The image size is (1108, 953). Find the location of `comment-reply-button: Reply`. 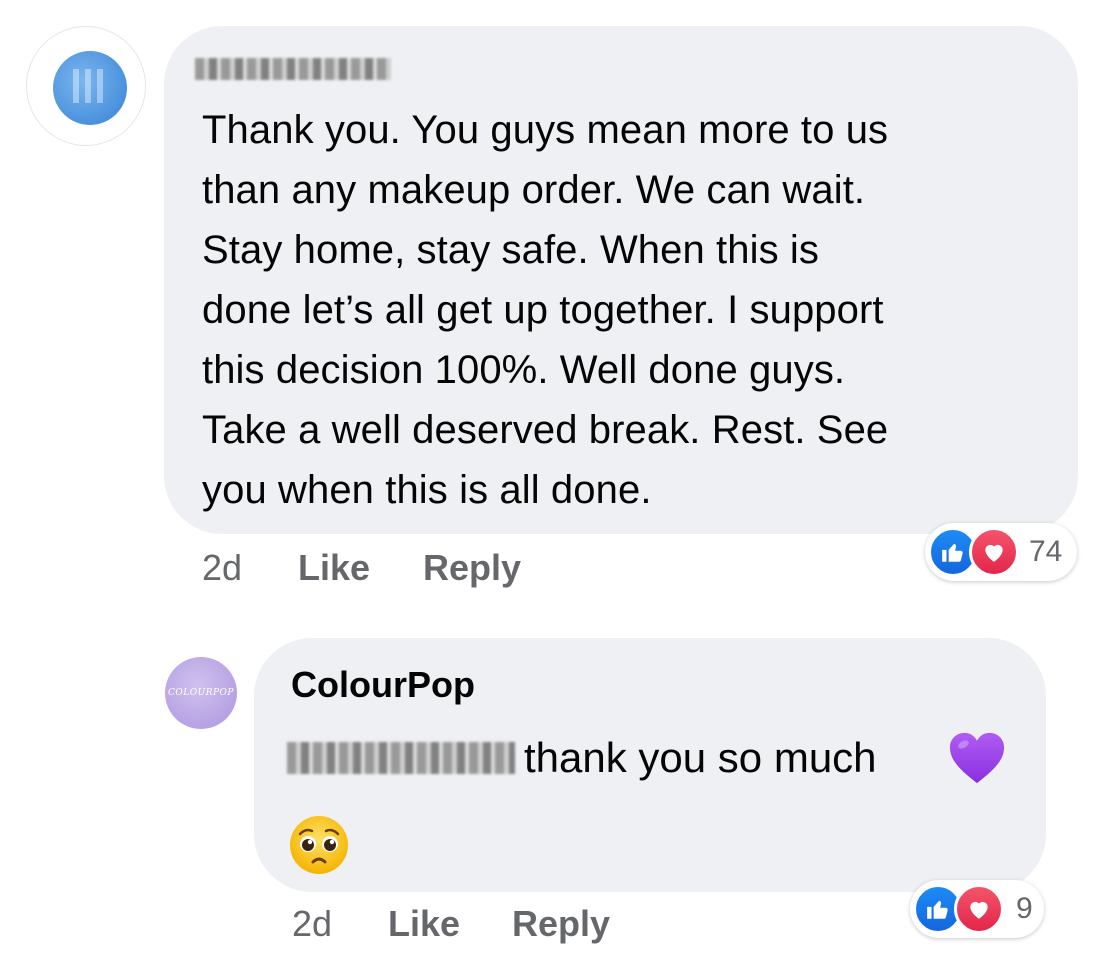

comment-reply-button: Reply is located at coordinates (472, 568).